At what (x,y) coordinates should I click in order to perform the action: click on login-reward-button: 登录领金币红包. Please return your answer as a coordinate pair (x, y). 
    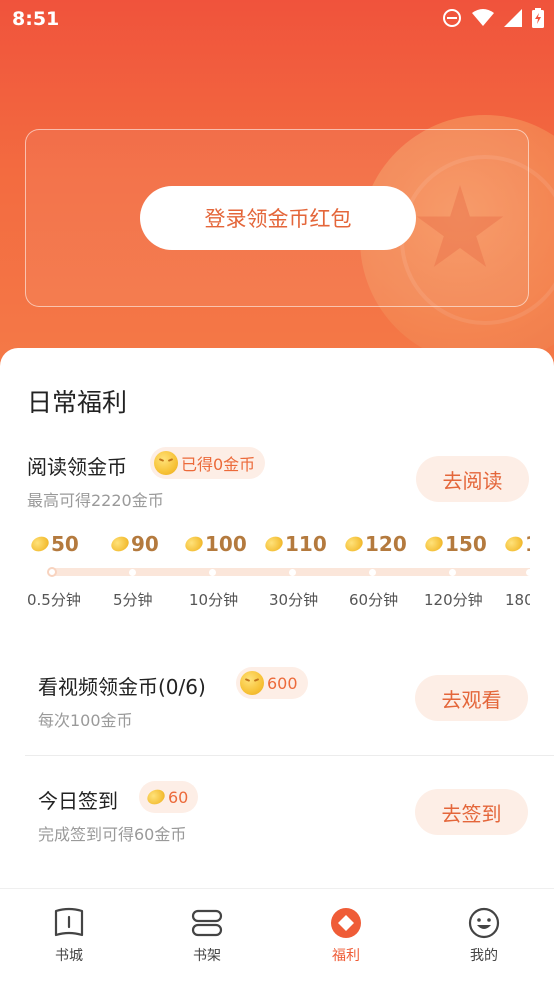
    Looking at the image, I should click on (278, 218).